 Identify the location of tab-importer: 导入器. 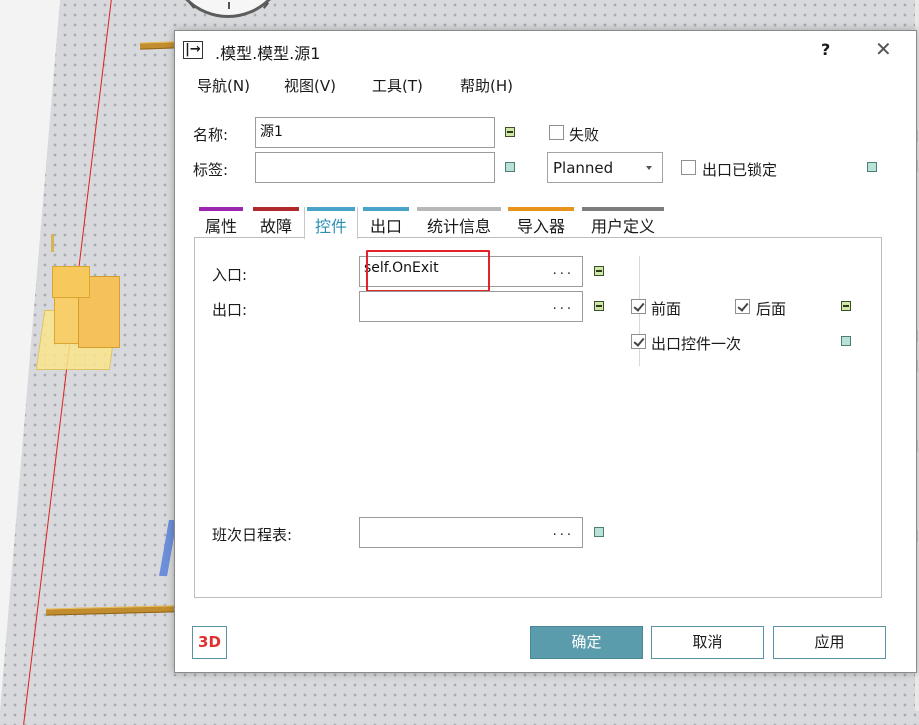
(541, 222).